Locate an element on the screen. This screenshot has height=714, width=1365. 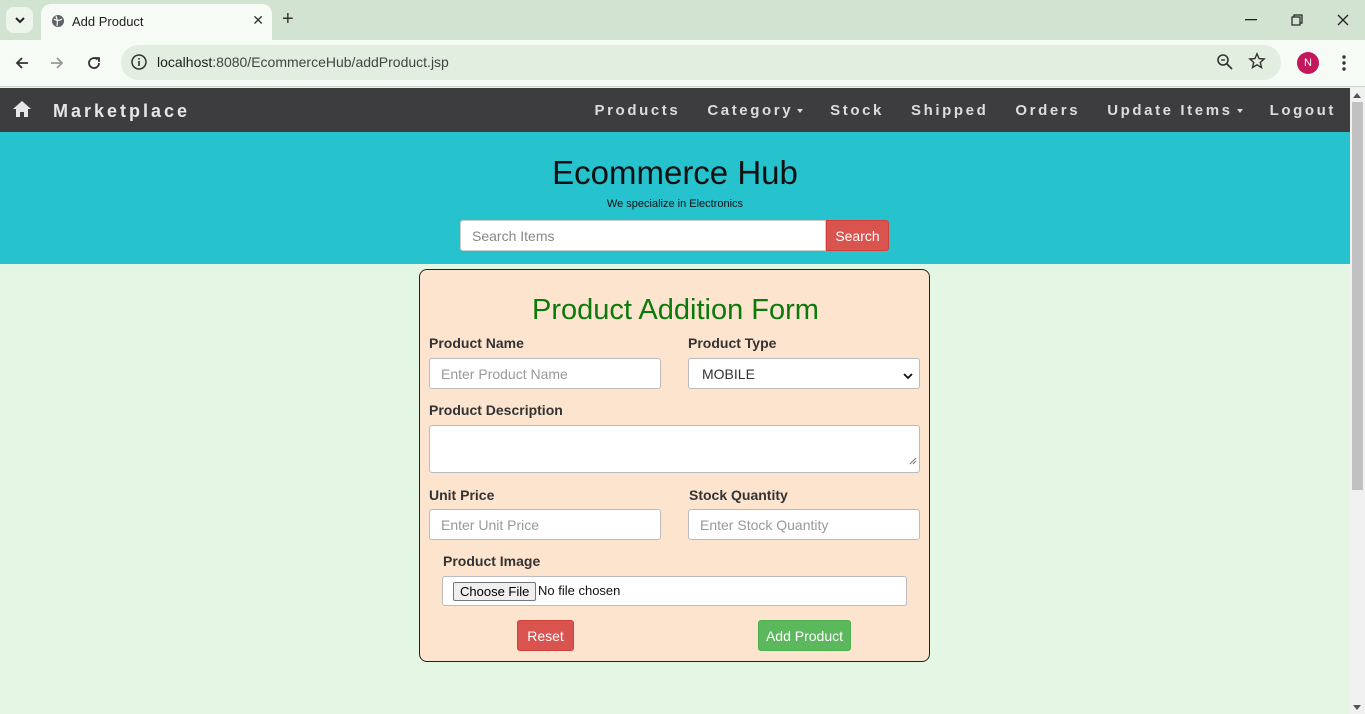
tab-search-button is located at coordinates (19, 20).